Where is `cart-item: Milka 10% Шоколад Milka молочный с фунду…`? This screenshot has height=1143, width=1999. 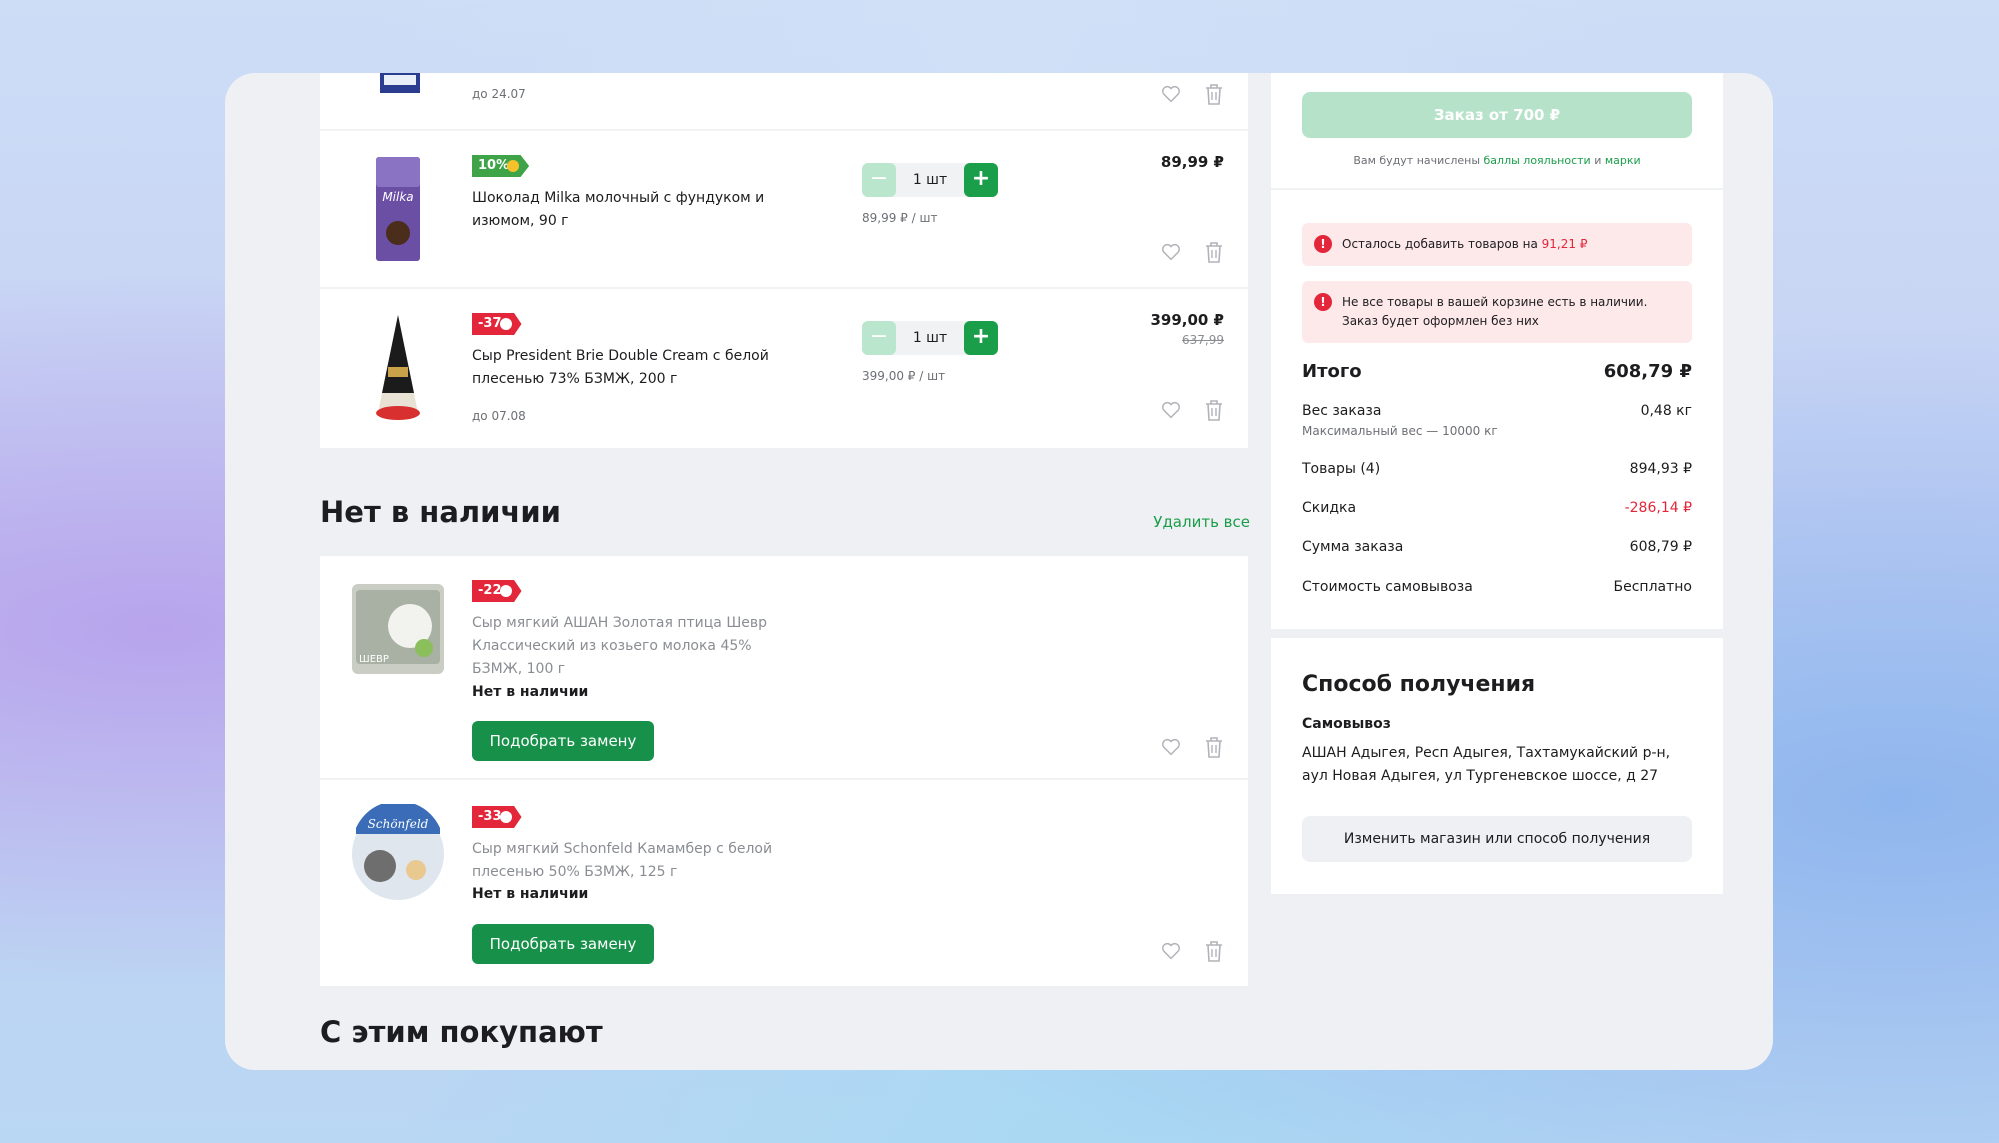
cart-item: Milka 10% Шоколад Milka молочный с фунду… is located at coordinates (784, 210).